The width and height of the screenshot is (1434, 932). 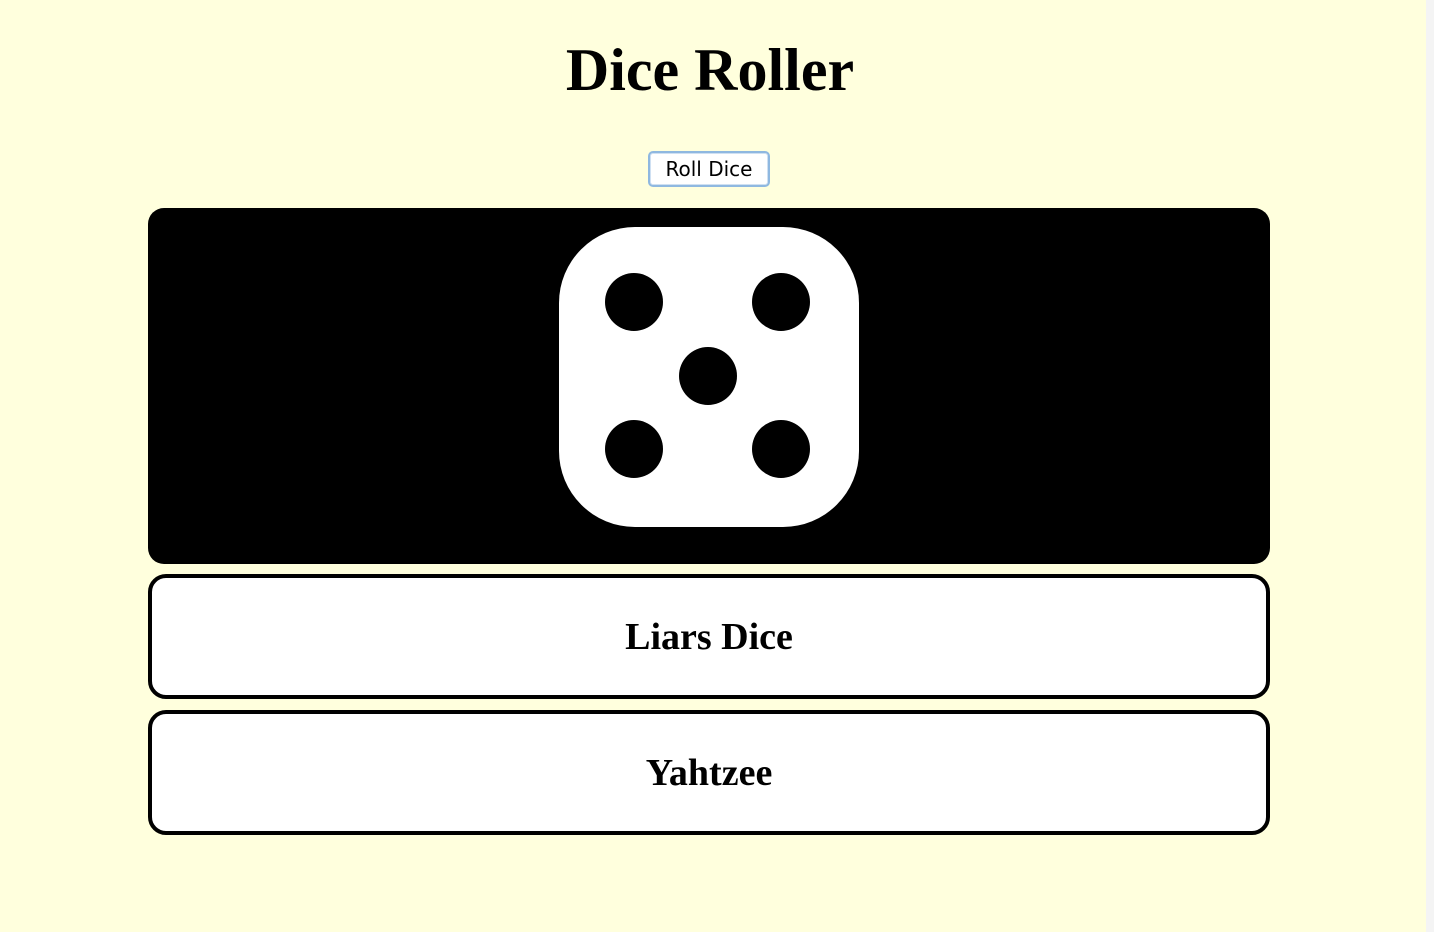 What do you see at coordinates (710, 70) in the screenshot?
I see `page-title: Dice Roller` at bounding box center [710, 70].